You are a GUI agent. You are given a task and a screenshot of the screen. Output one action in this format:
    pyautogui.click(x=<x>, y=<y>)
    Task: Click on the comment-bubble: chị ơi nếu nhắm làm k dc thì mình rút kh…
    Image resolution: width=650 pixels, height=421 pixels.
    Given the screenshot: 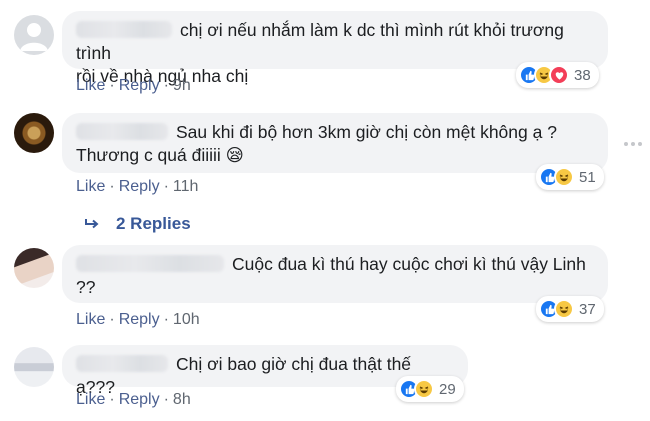 What is the action you would take?
    pyautogui.click(x=335, y=48)
    